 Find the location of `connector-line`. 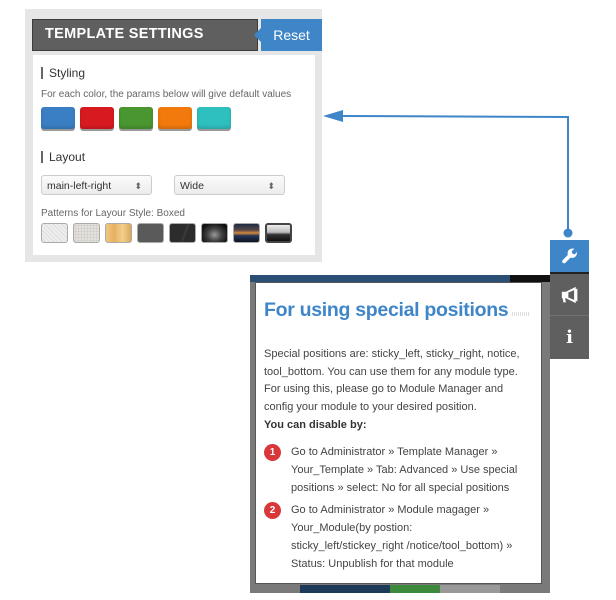

connector-line is located at coordinates (454, 174).